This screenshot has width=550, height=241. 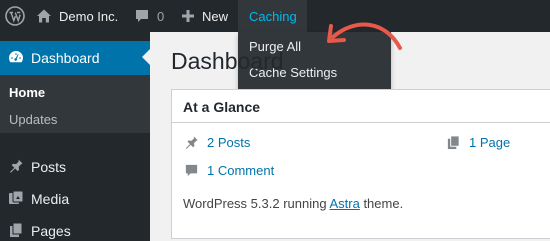 I want to click on media-icon, so click(x=16, y=199).